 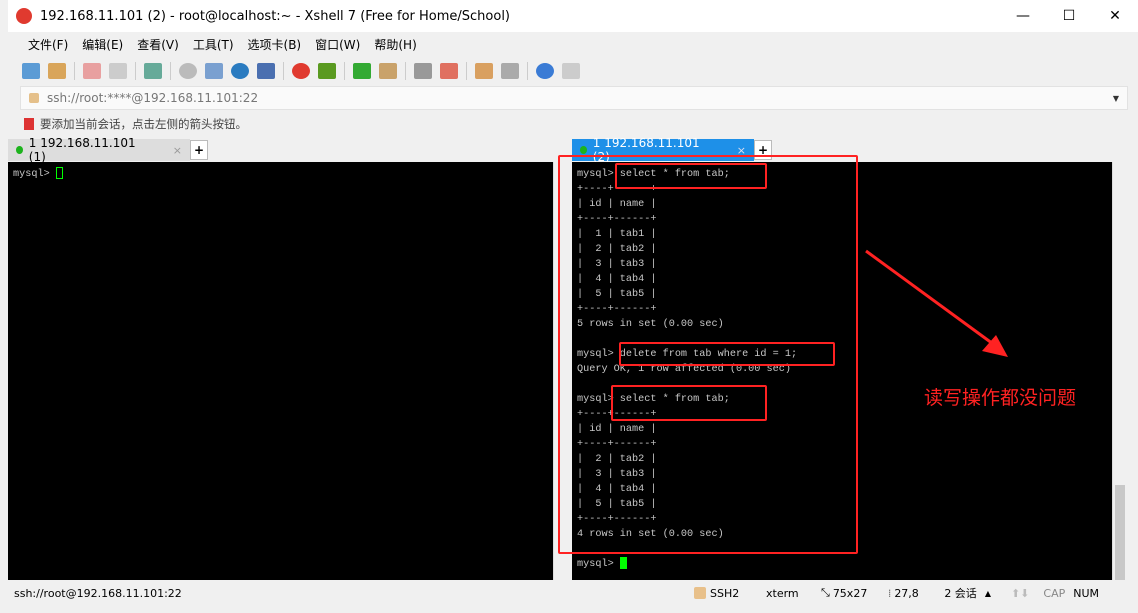 What do you see at coordinates (889, 593) in the screenshot?
I see `cursor-position-icon: ⁞` at bounding box center [889, 593].